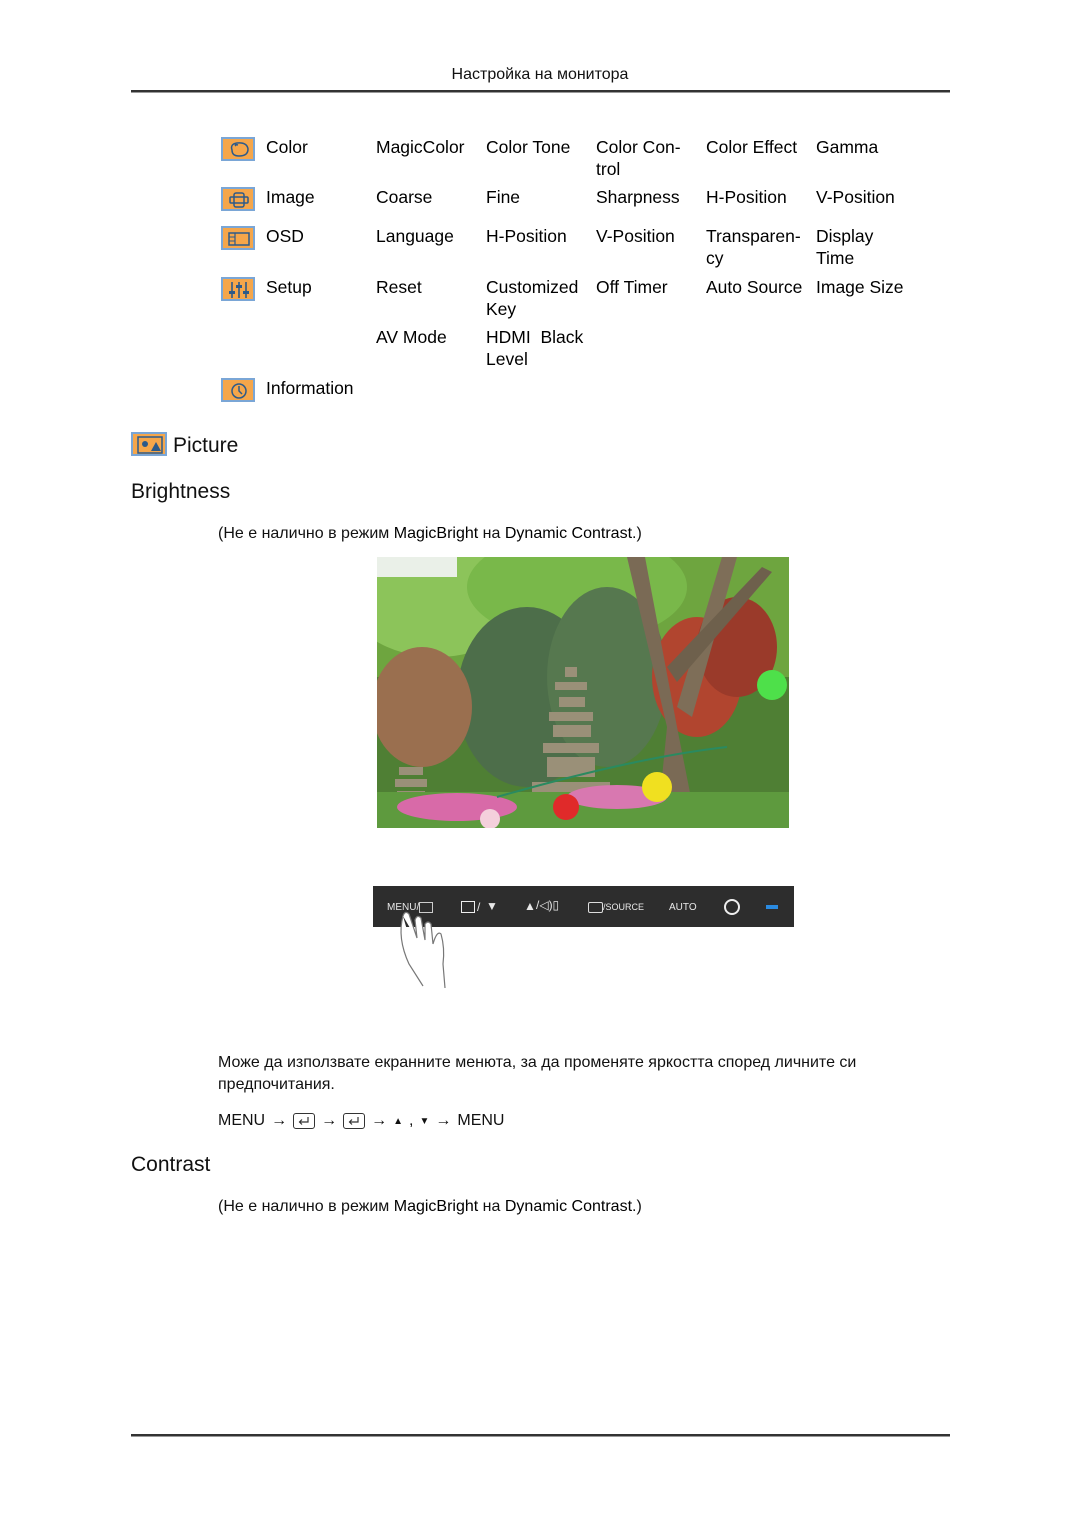 The image size is (1080, 1527). Describe the element at coordinates (532, 298) in the screenshot. I see `menu-item: Customized Key` at that location.